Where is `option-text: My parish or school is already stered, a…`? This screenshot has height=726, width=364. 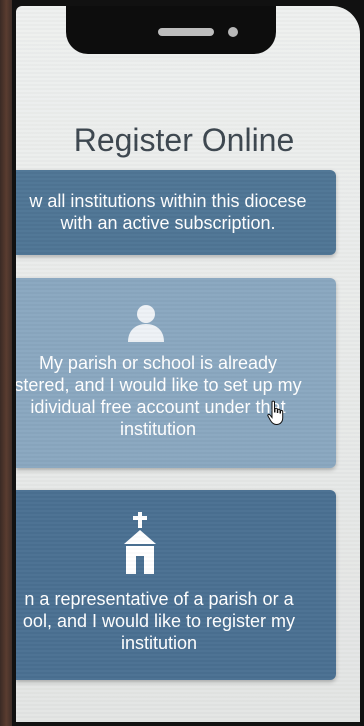
option-text: My parish or school is already stered, a… is located at coordinates (159, 396).